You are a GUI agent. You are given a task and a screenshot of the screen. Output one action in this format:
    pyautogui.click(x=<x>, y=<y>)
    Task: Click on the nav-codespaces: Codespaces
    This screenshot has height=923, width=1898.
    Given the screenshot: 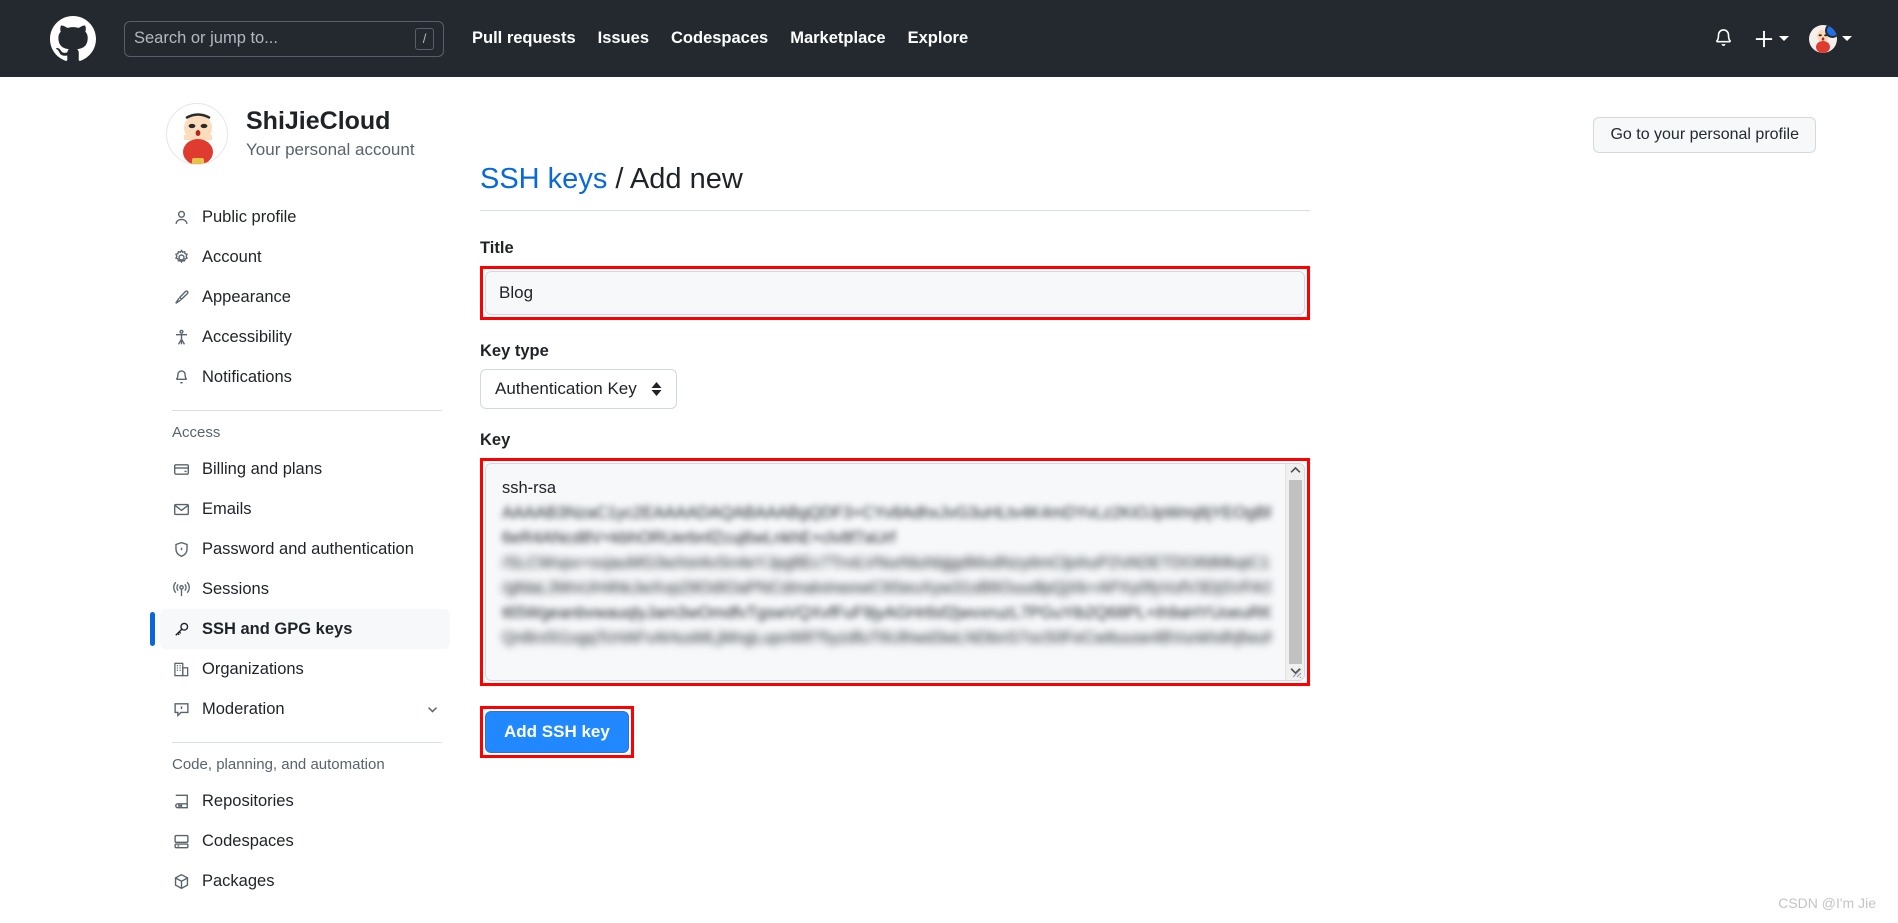 What is the action you would take?
    pyautogui.click(x=719, y=38)
    